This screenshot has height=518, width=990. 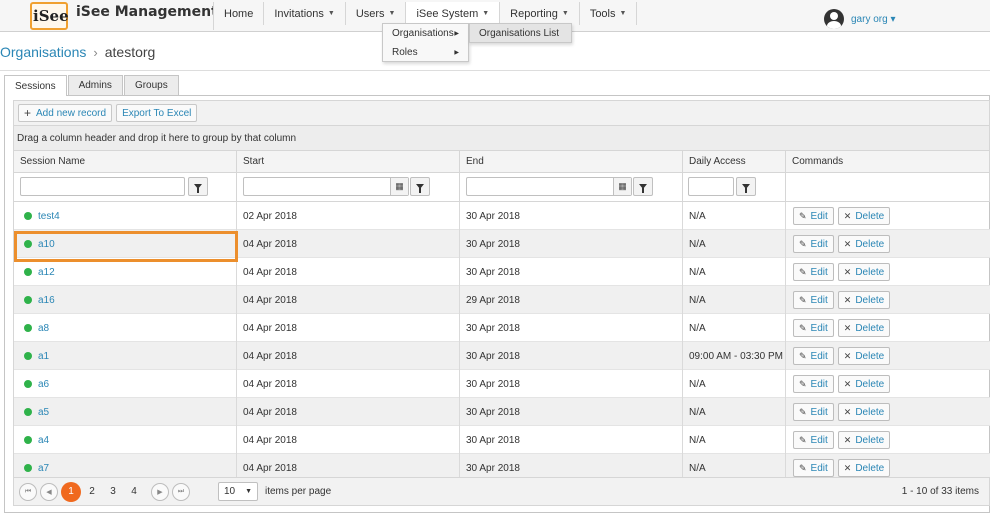 What do you see at coordinates (43, 356) in the screenshot?
I see `session-name-link: a1` at bounding box center [43, 356].